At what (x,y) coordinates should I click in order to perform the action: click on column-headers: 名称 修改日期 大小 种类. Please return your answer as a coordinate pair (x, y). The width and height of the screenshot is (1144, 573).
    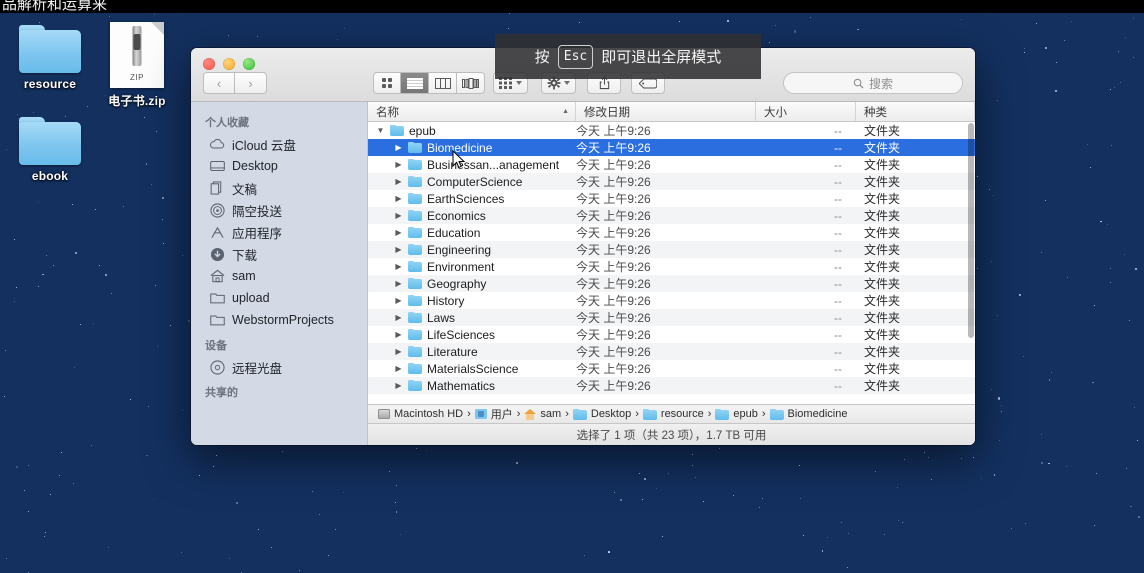
    Looking at the image, I should click on (671, 112).